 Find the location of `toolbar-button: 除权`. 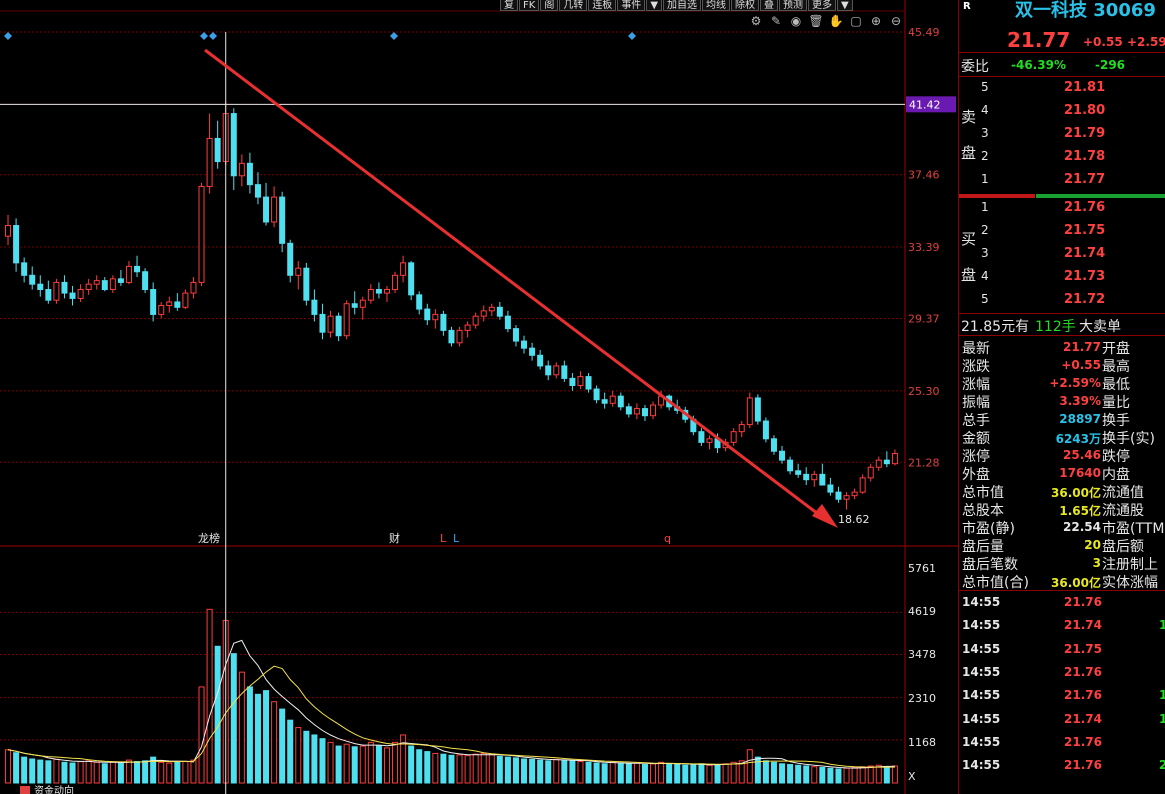

toolbar-button: 除权 is located at coordinates (745, 5).